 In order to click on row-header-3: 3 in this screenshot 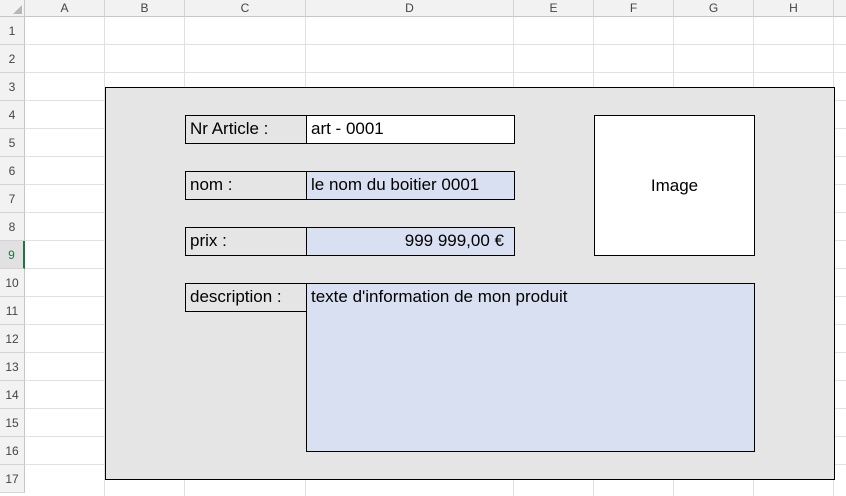, I will do `click(12, 87)`.